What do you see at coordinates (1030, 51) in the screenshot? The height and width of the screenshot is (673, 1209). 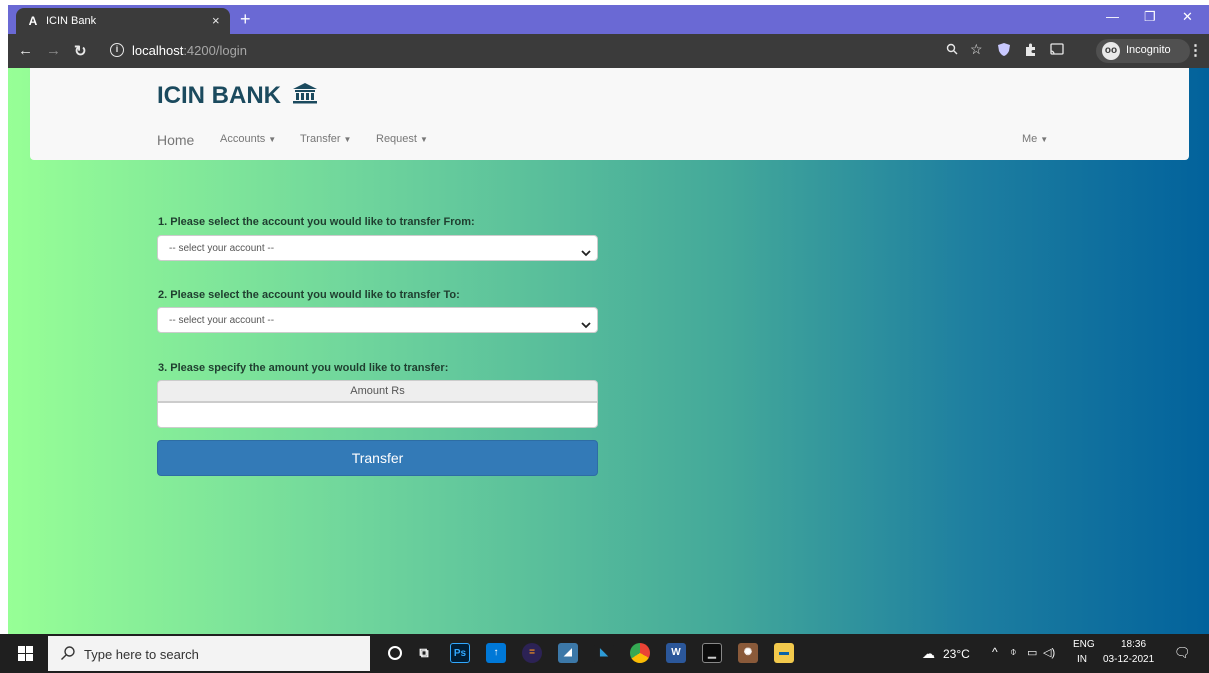 I see `extensions-puzzle-icon` at bounding box center [1030, 51].